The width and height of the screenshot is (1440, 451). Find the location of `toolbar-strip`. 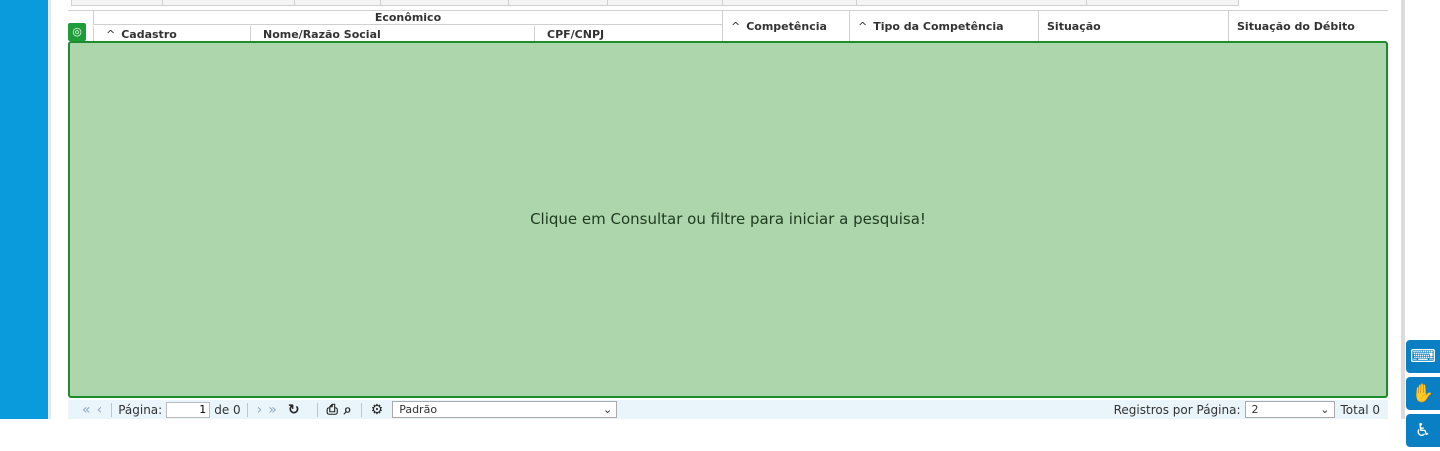

toolbar-strip is located at coordinates (655, 3).